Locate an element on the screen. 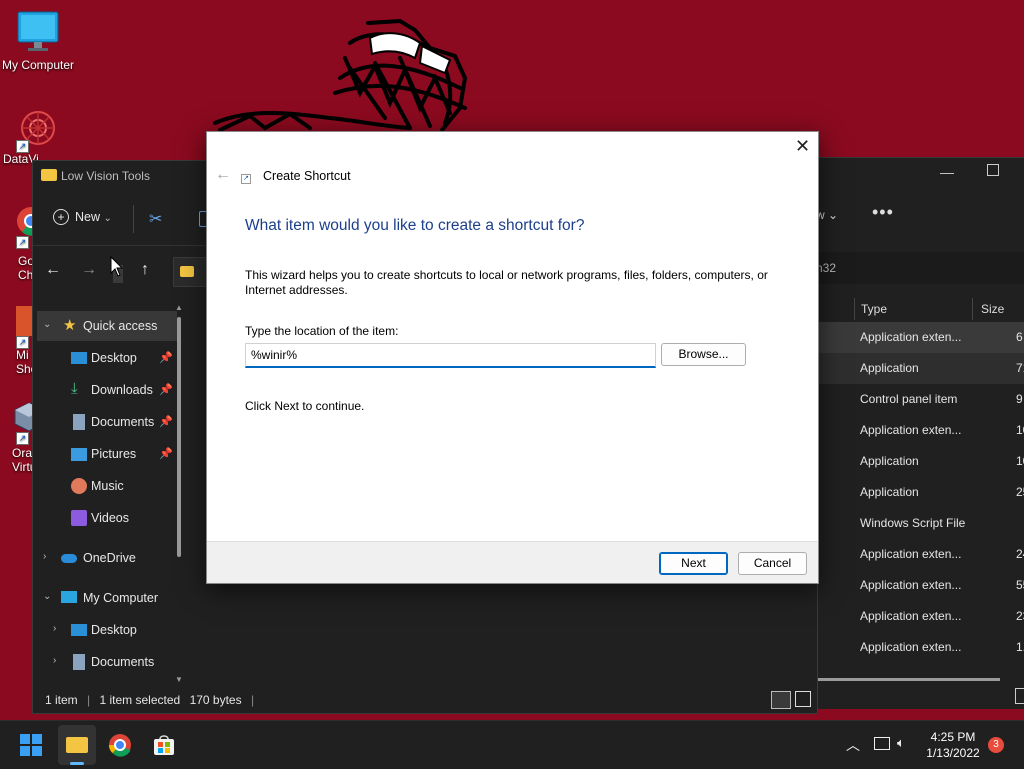 The height and width of the screenshot is (769, 1024). taskbar-store is located at coordinates (164, 745).